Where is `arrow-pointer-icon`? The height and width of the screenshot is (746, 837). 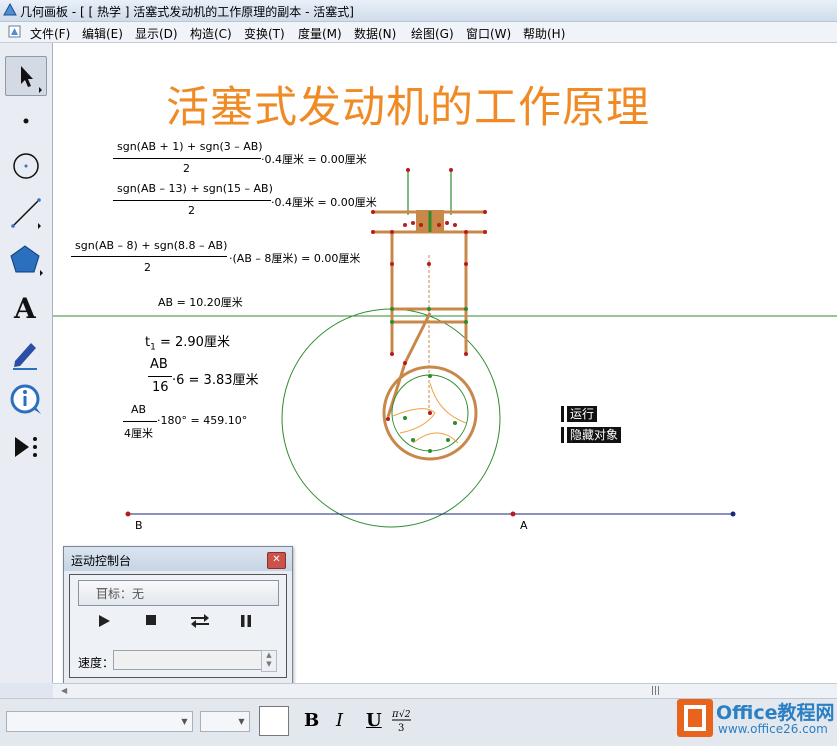 arrow-pointer-icon is located at coordinates (31, 79).